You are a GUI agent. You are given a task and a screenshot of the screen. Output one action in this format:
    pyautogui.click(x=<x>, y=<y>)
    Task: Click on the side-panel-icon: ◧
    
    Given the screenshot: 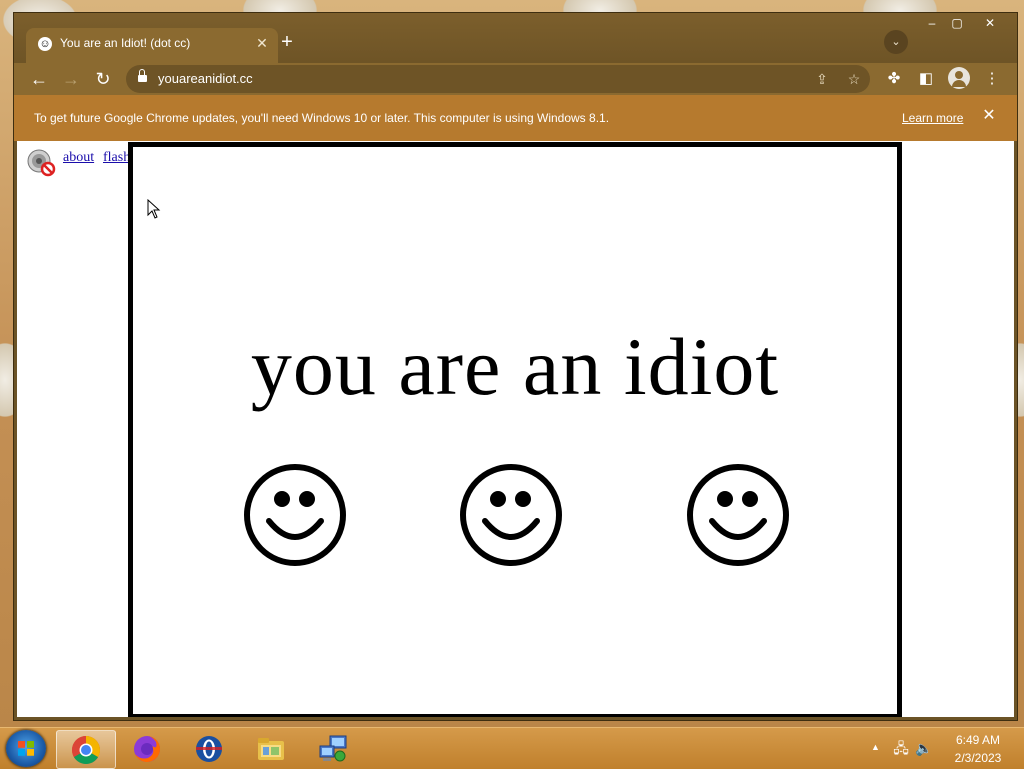 What is the action you would take?
    pyautogui.click(x=926, y=79)
    